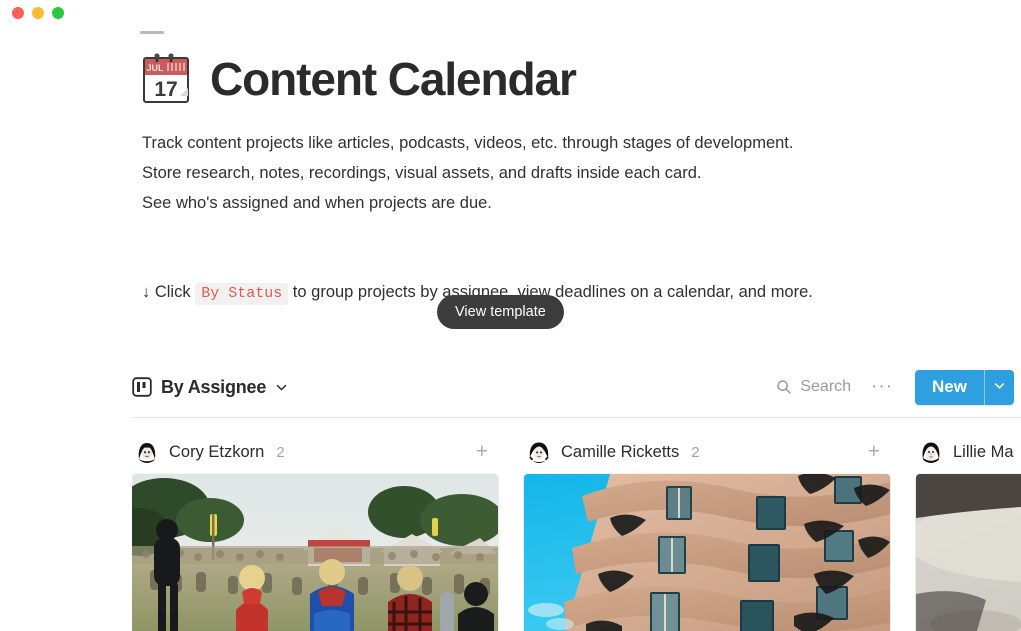  What do you see at coordinates (784, 387) in the screenshot?
I see `search-icon` at bounding box center [784, 387].